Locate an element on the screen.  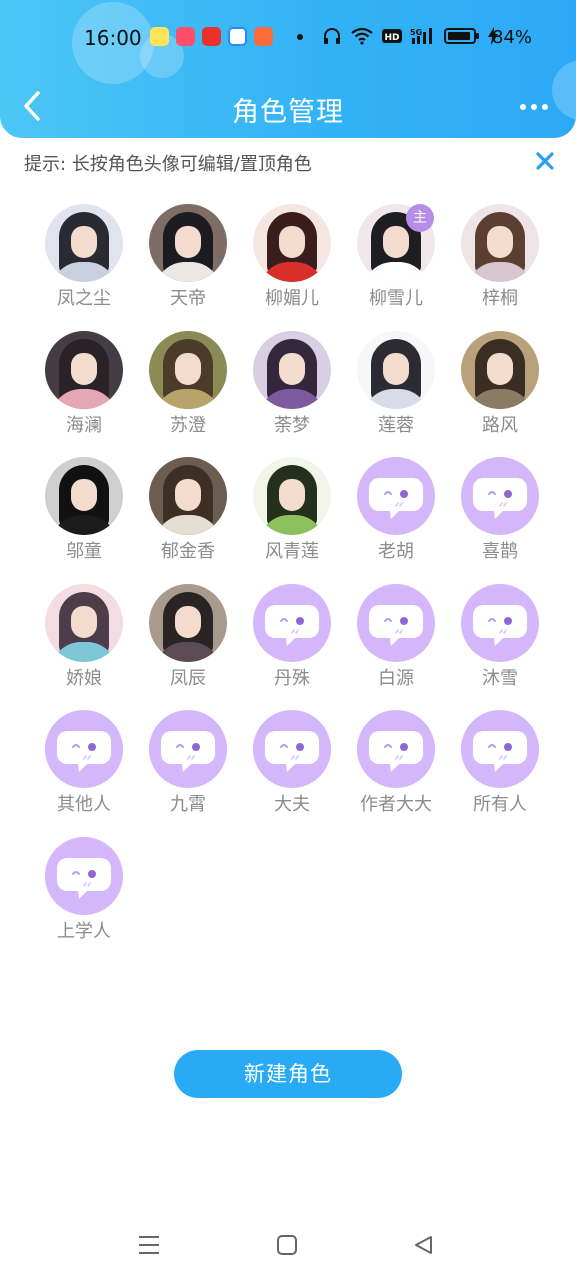
title-bar: 角色管理 is located at coordinates (288, 108).